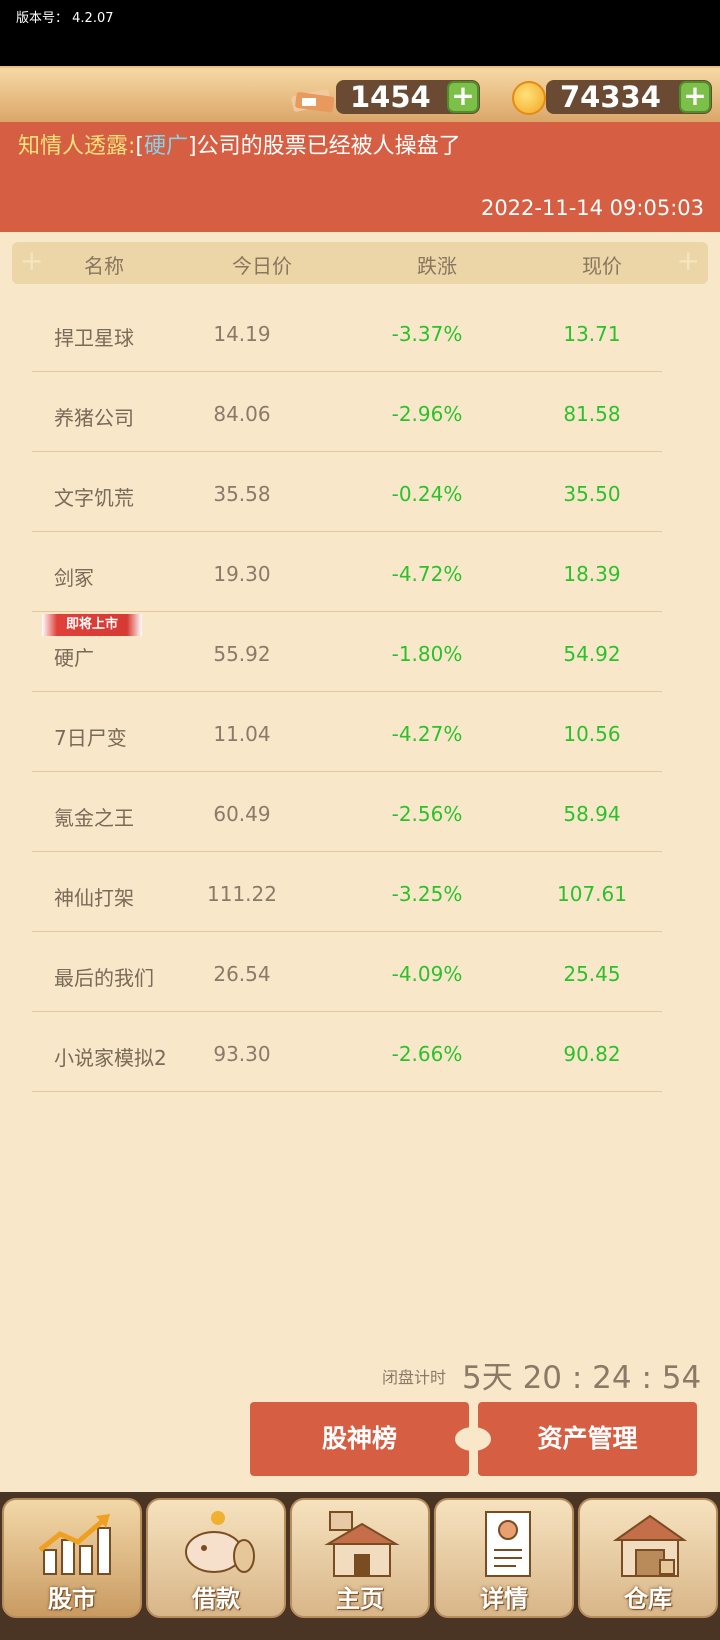  I want to click on add-money-button: +, so click(463, 97).